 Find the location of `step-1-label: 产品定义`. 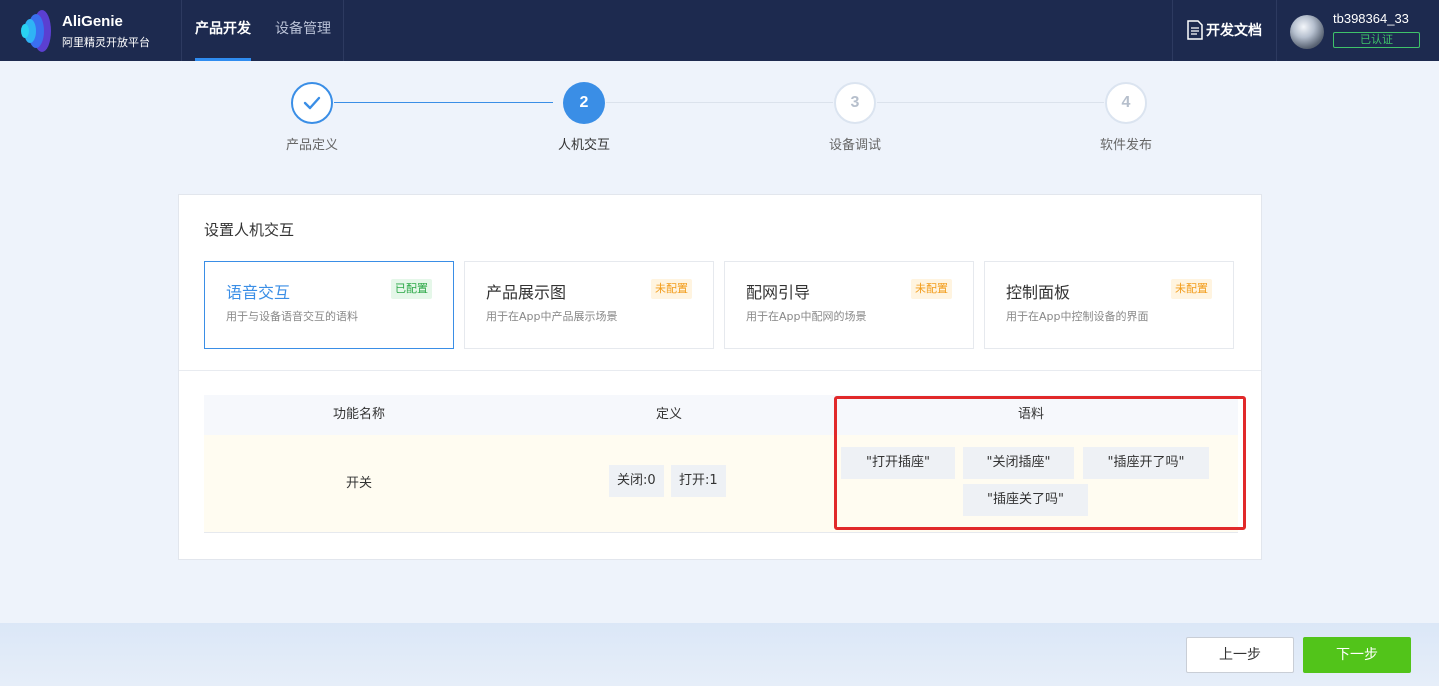

step-1-label: 产品定义 is located at coordinates (311, 145).